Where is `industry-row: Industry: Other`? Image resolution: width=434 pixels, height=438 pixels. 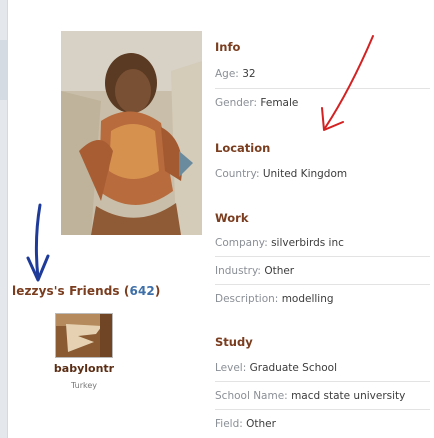
industry-row: Industry: Other is located at coordinates (254, 271).